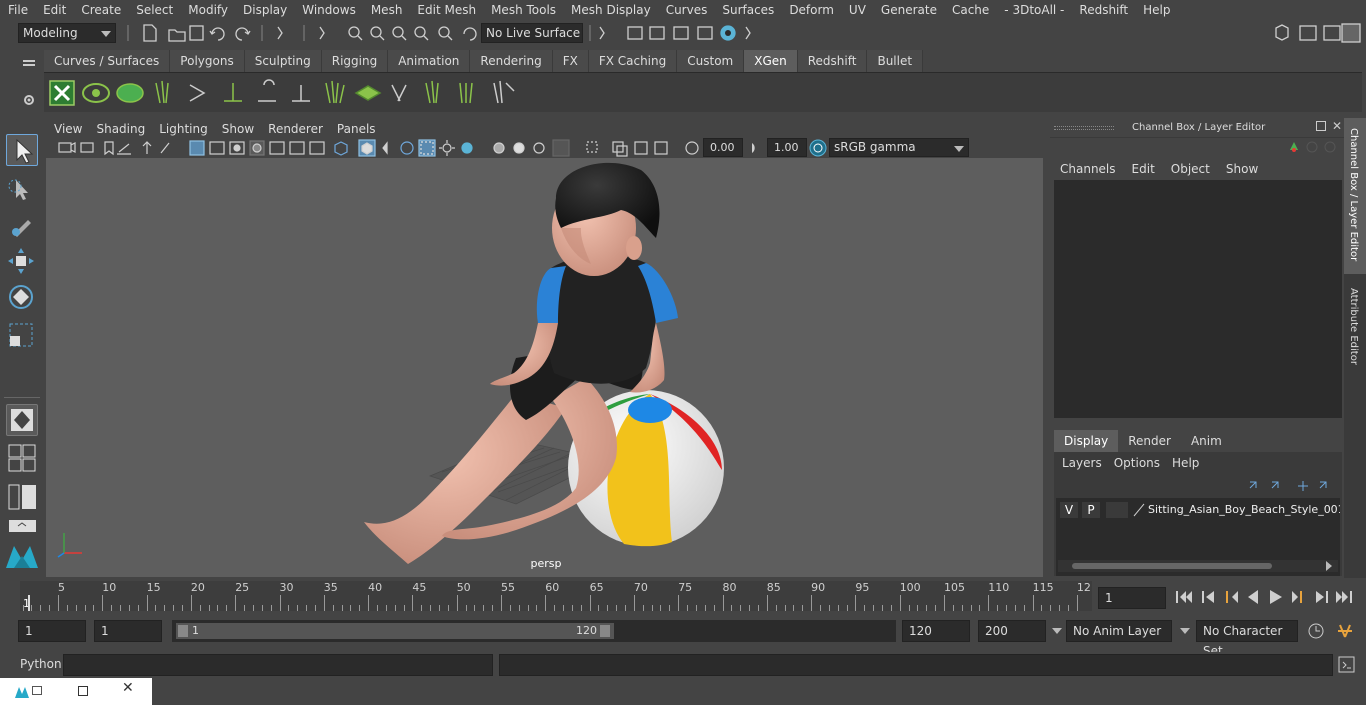 This screenshot has height=705, width=1366. What do you see at coordinates (1313, 147) in the screenshot?
I see `channel-box-icons` at bounding box center [1313, 147].